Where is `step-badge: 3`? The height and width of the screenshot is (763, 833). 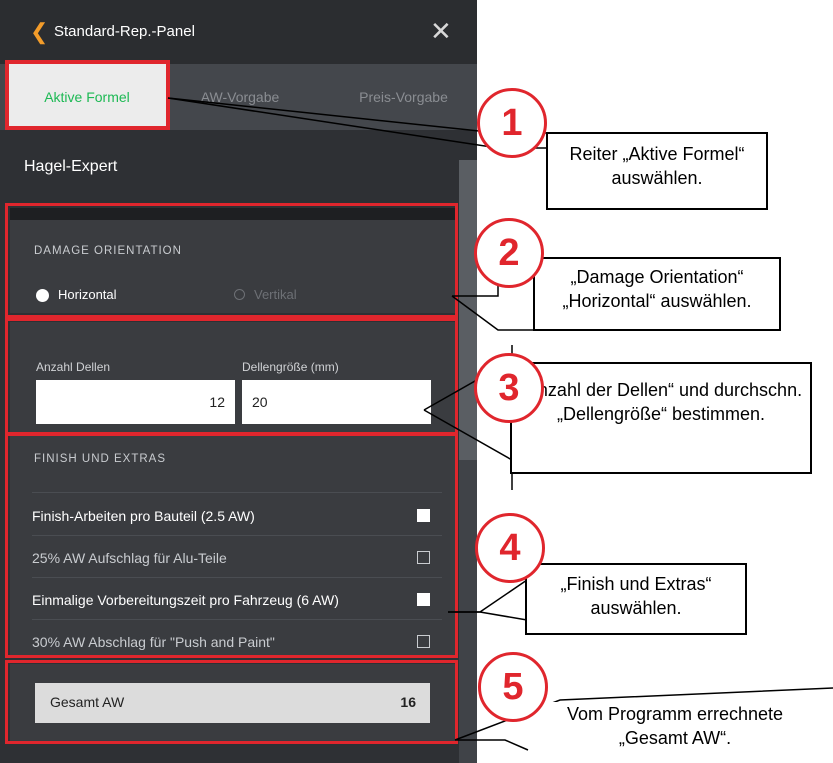 step-badge: 3 is located at coordinates (509, 388).